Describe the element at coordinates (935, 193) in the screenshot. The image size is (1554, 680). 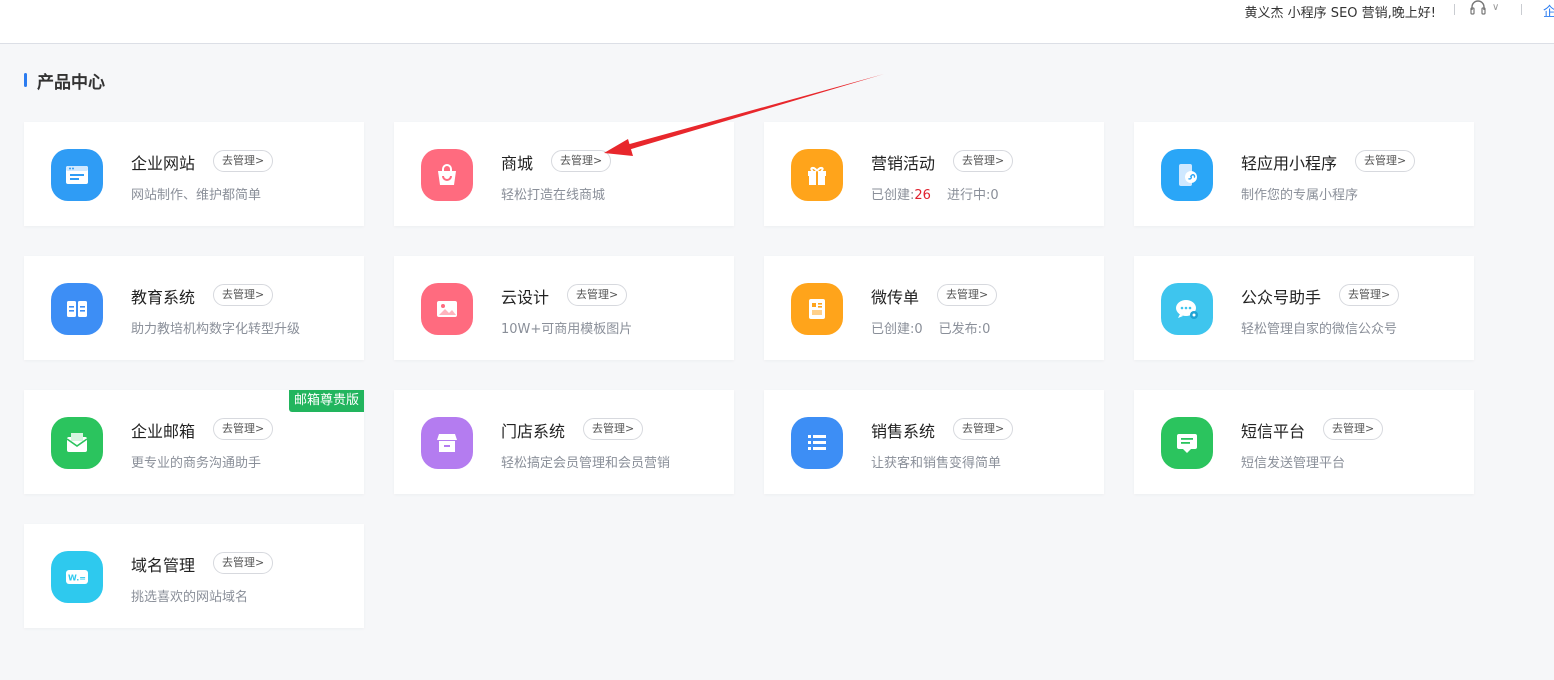
I see `product-stats: 已创建:26 进行中:0` at that location.